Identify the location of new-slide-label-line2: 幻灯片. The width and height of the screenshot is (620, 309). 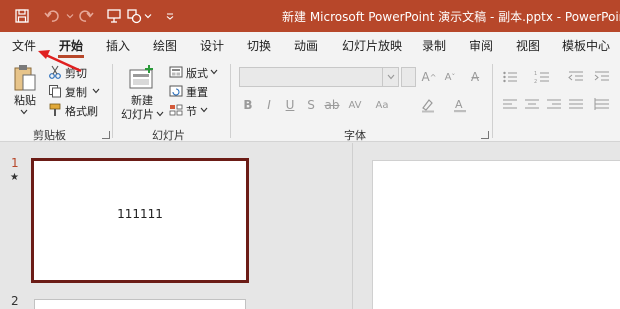
(137, 114).